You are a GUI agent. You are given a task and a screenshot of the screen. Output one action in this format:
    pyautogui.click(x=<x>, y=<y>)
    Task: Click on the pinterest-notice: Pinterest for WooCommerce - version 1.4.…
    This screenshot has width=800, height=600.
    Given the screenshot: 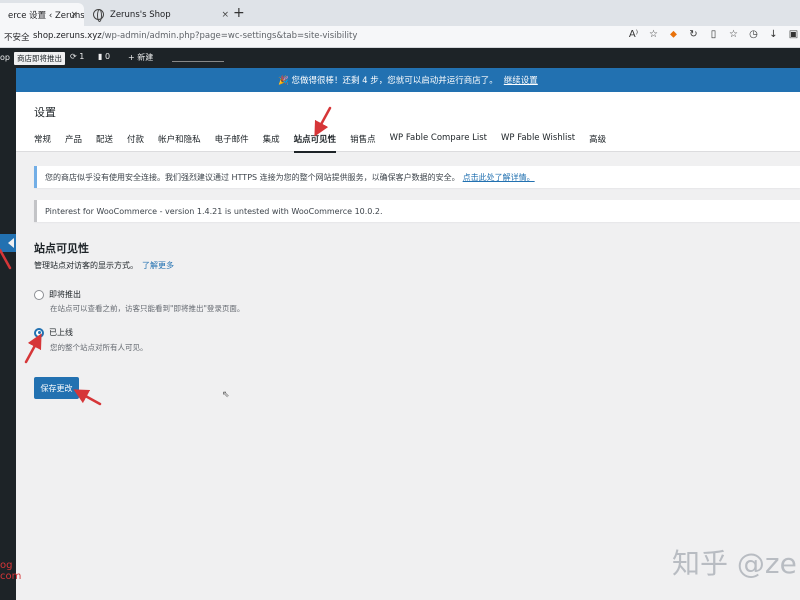 What is the action you would take?
    pyautogui.click(x=417, y=211)
    